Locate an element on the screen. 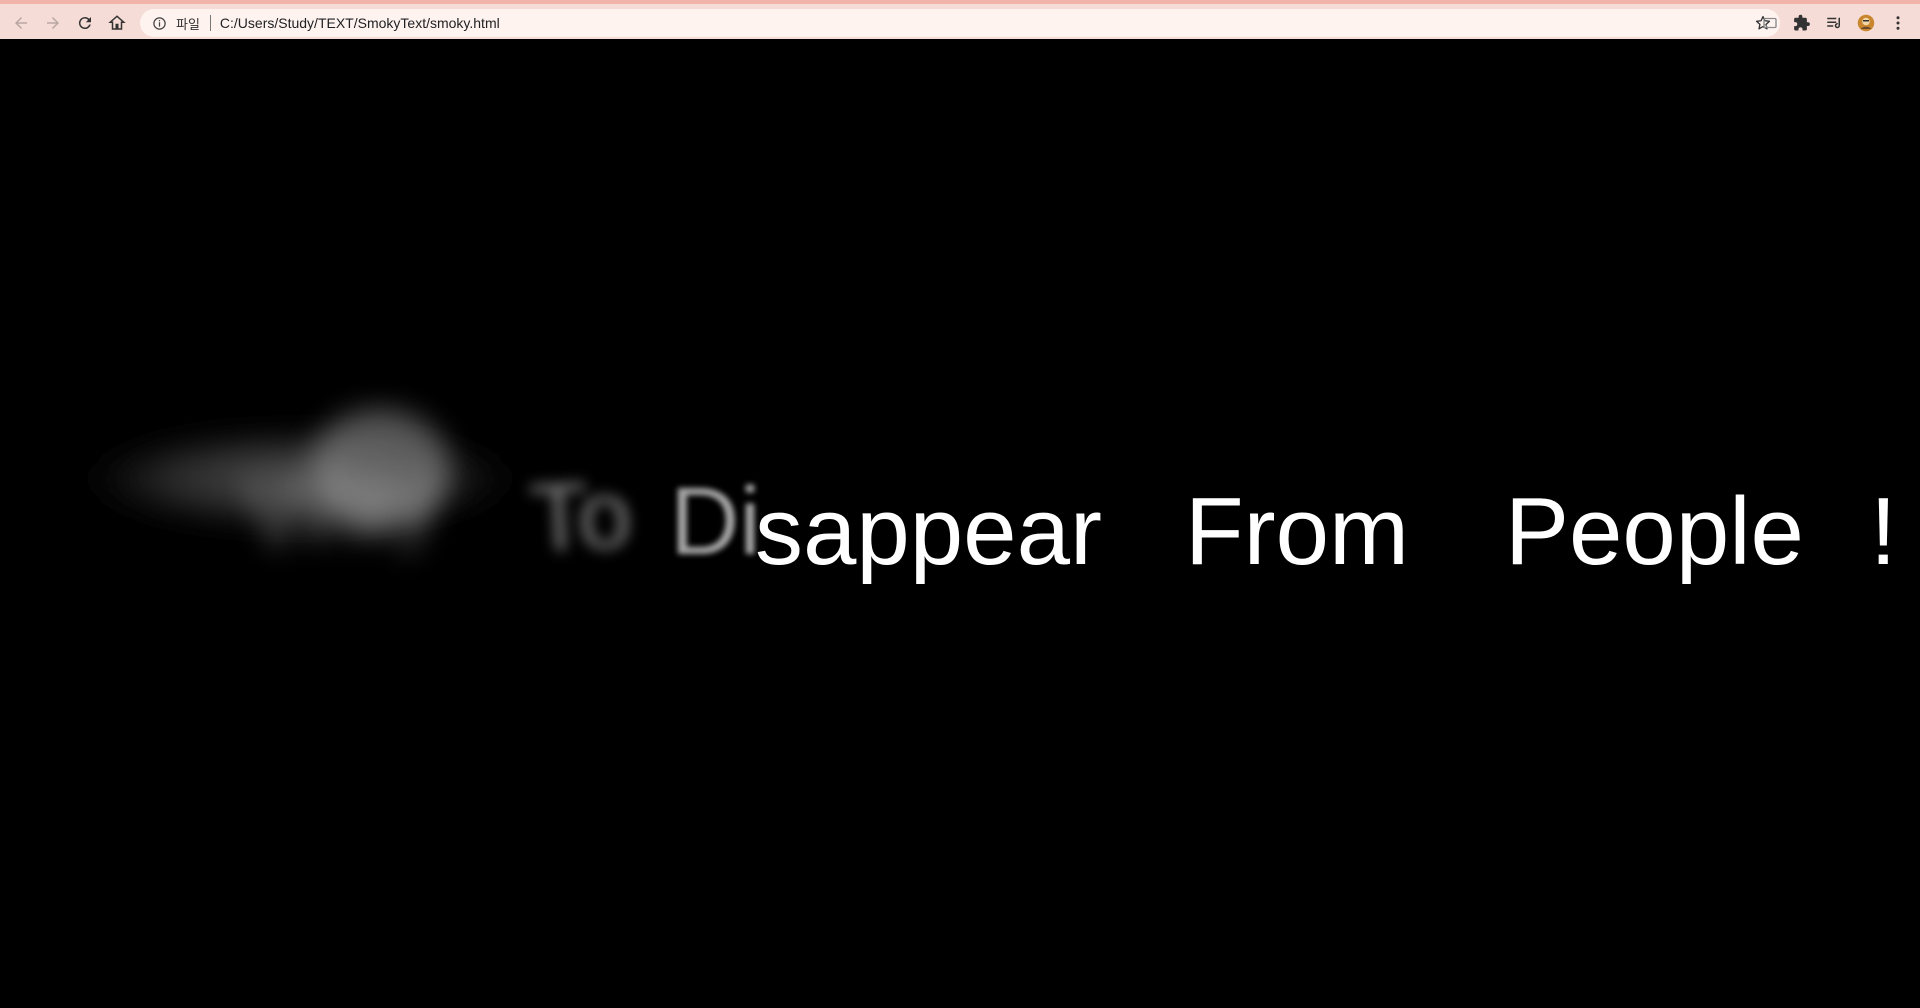  reload-icon is located at coordinates (85, 23).